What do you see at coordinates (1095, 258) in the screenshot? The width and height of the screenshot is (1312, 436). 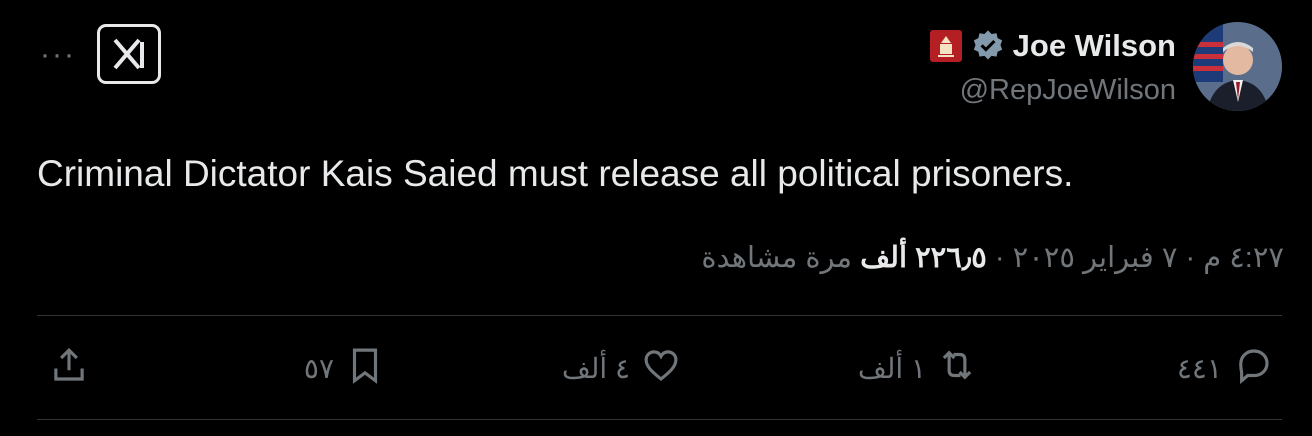 I see `tweet-date: ٧ فبراير ٢٠٢٥` at bounding box center [1095, 258].